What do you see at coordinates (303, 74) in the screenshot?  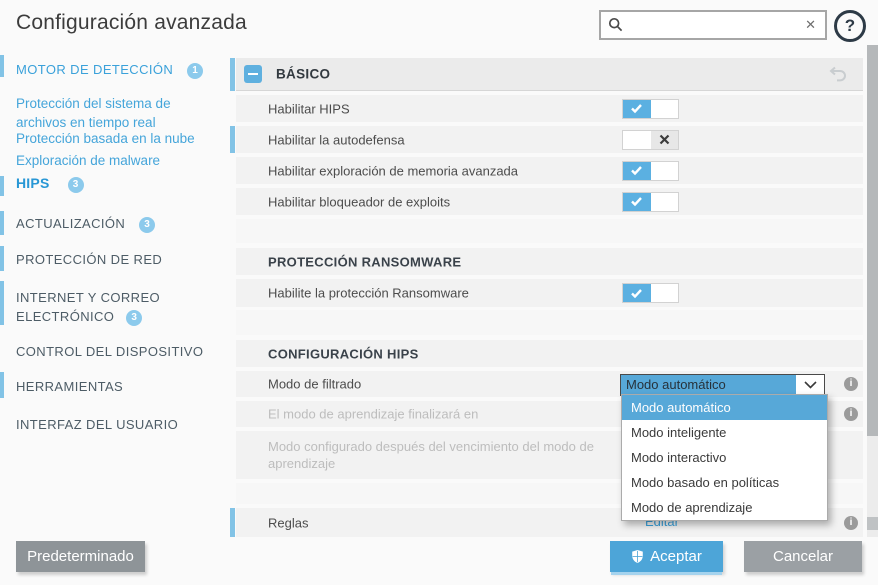 I see `section-basico-title: BÁSICO` at bounding box center [303, 74].